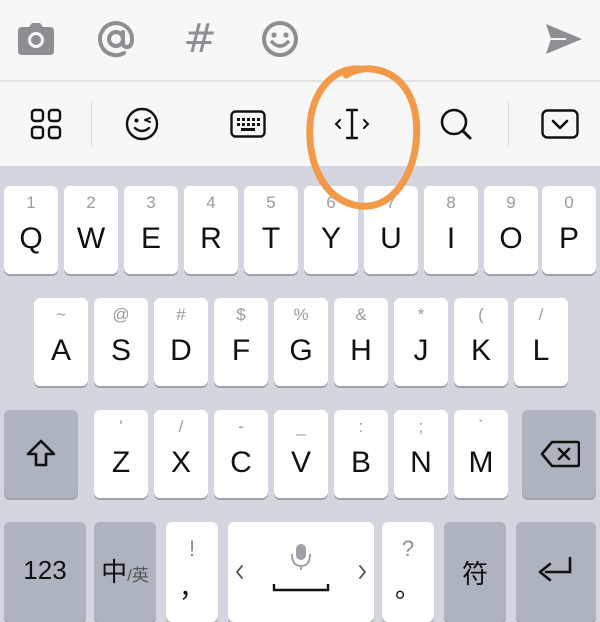 The image size is (600, 622). Describe the element at coordinates (481, 314) in the screenshot. I see `key-sub: (` at that location.